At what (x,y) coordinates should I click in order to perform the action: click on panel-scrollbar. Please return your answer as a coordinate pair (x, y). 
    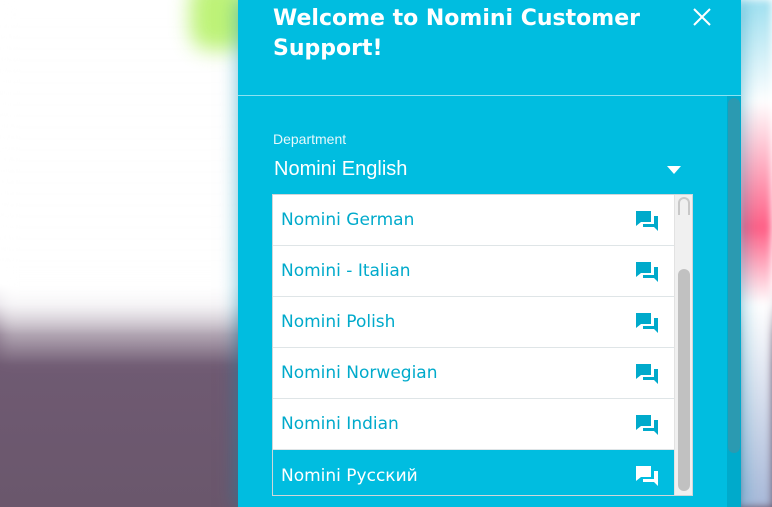
    Looking at the image, I should click on (734, 301).